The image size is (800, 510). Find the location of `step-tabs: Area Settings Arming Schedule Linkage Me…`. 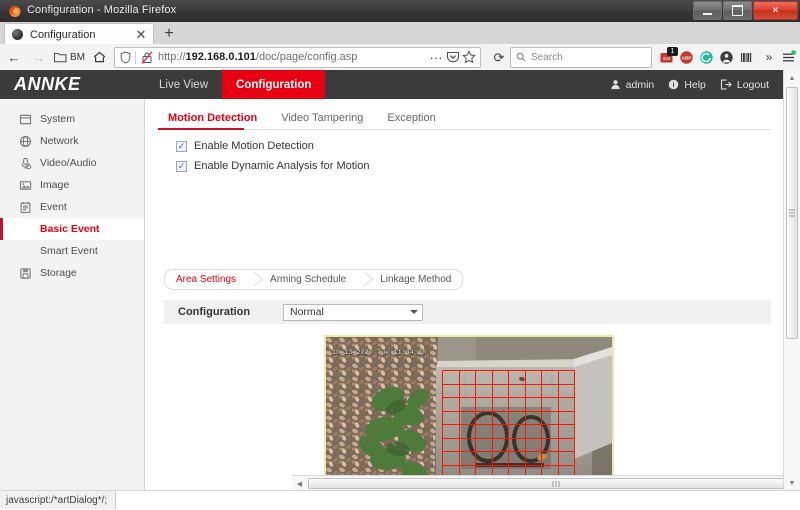

step-tabs: Area Settings Arming Schedule Linkage Me… is located at coordinates (314, 279).